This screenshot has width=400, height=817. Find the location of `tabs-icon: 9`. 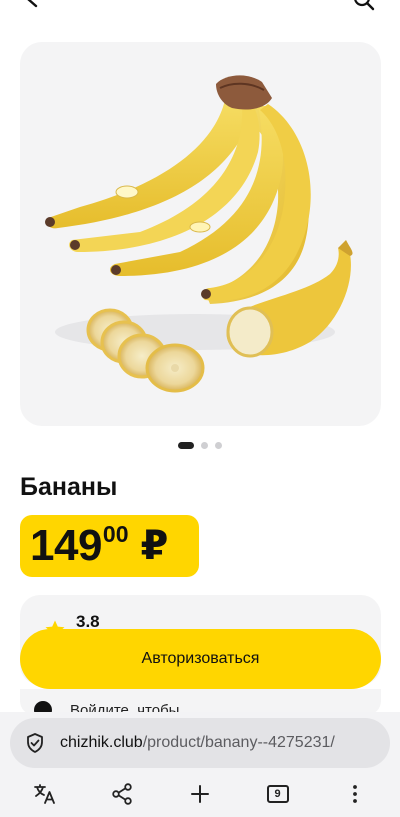

tabs-icon: 9 is located at coordinates (278, 794).